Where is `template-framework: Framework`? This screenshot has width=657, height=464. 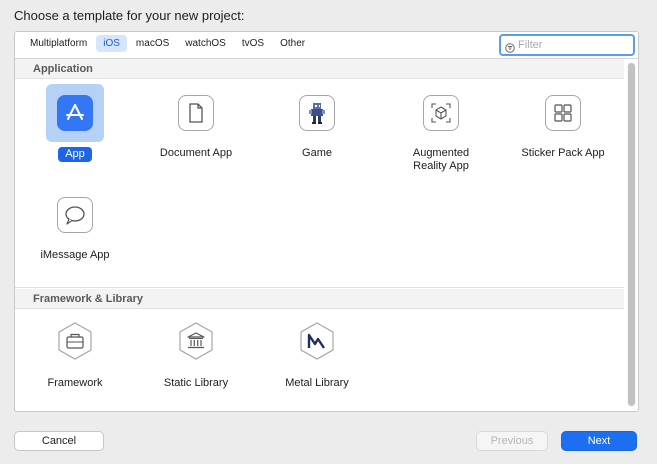
template-framework: Framework is located at coordinates (75, 352).